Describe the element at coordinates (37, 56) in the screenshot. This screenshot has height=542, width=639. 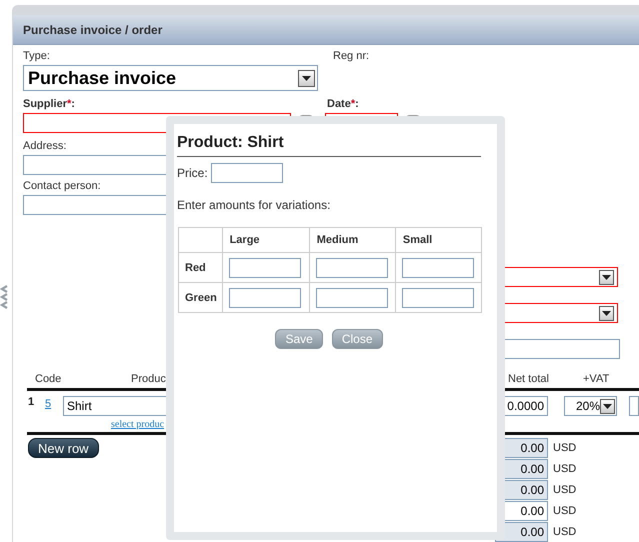
I see `field-label: Type:` at that location.